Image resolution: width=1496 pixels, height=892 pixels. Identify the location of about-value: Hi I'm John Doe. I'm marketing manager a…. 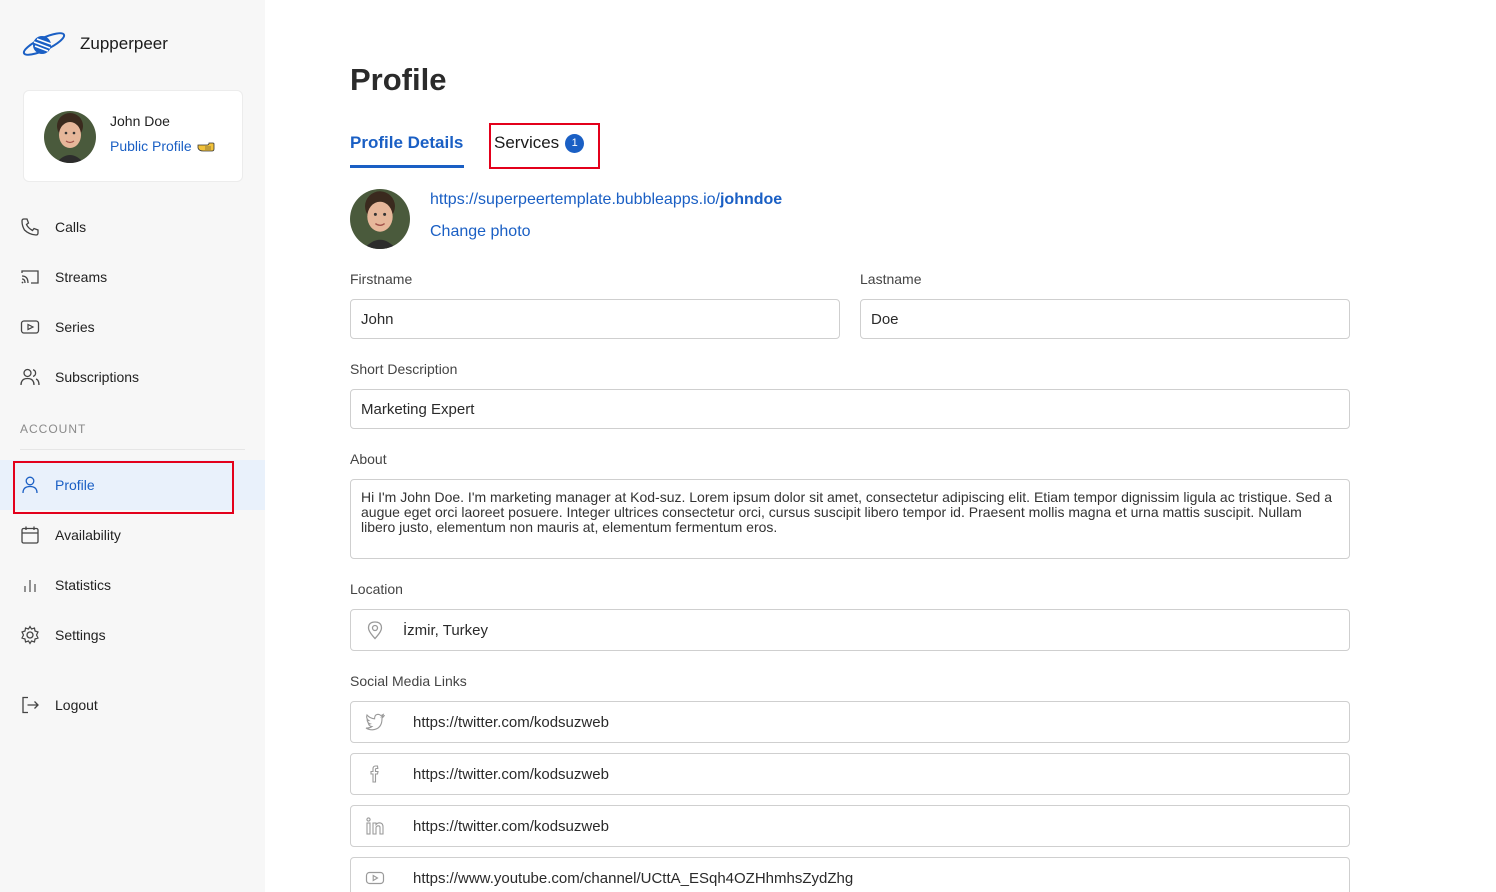
(846, 512).